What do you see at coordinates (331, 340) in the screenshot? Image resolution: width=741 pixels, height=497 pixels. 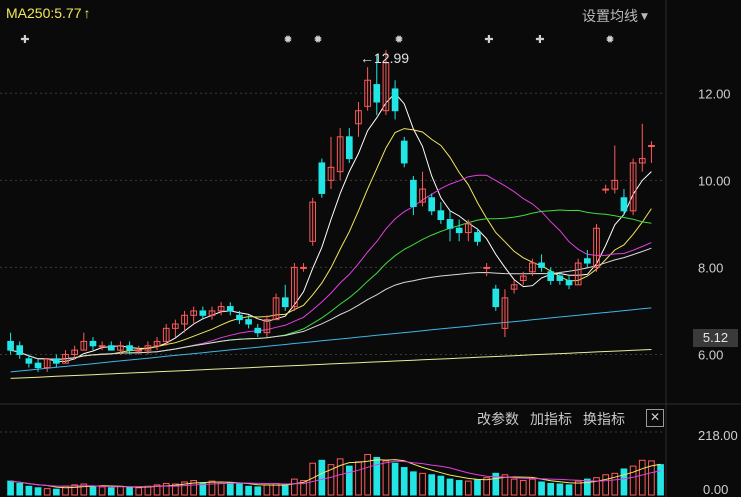 I see `ma120-line` at bounding box center [331, 340].